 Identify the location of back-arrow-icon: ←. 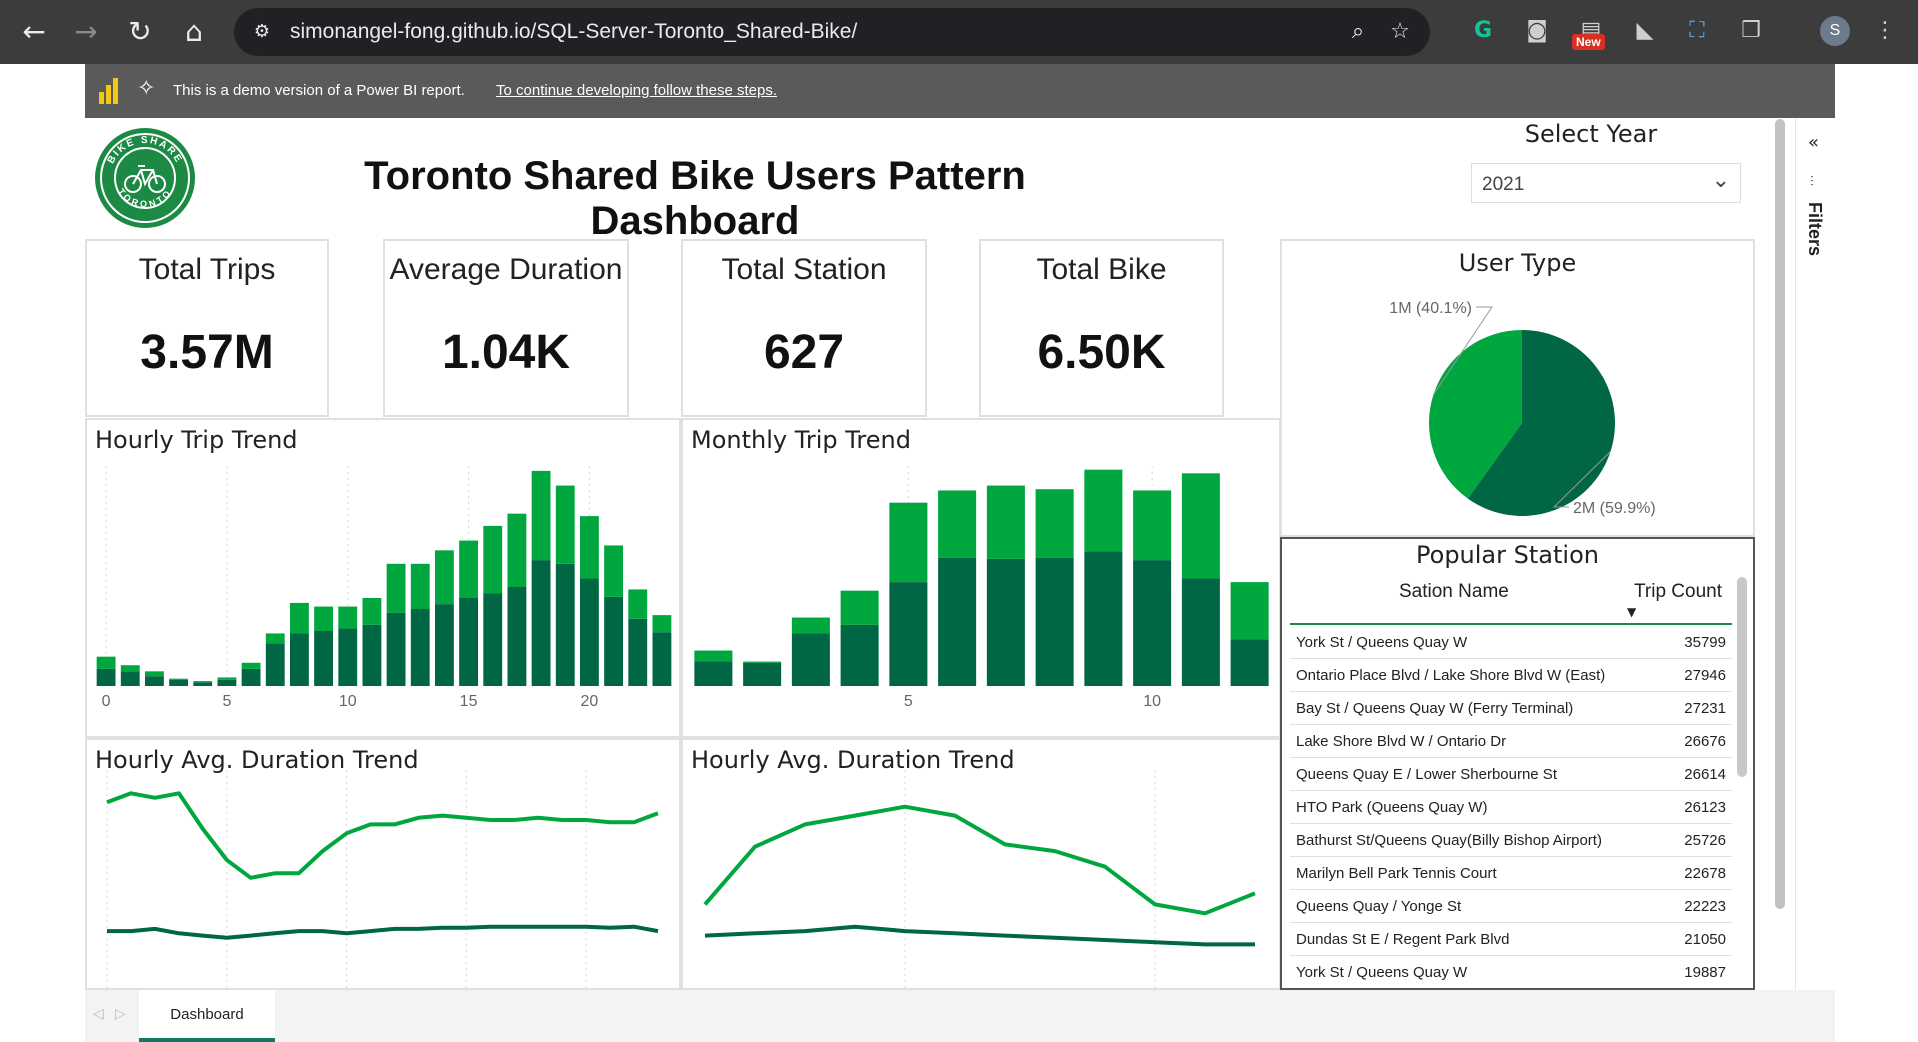
(34, 32).